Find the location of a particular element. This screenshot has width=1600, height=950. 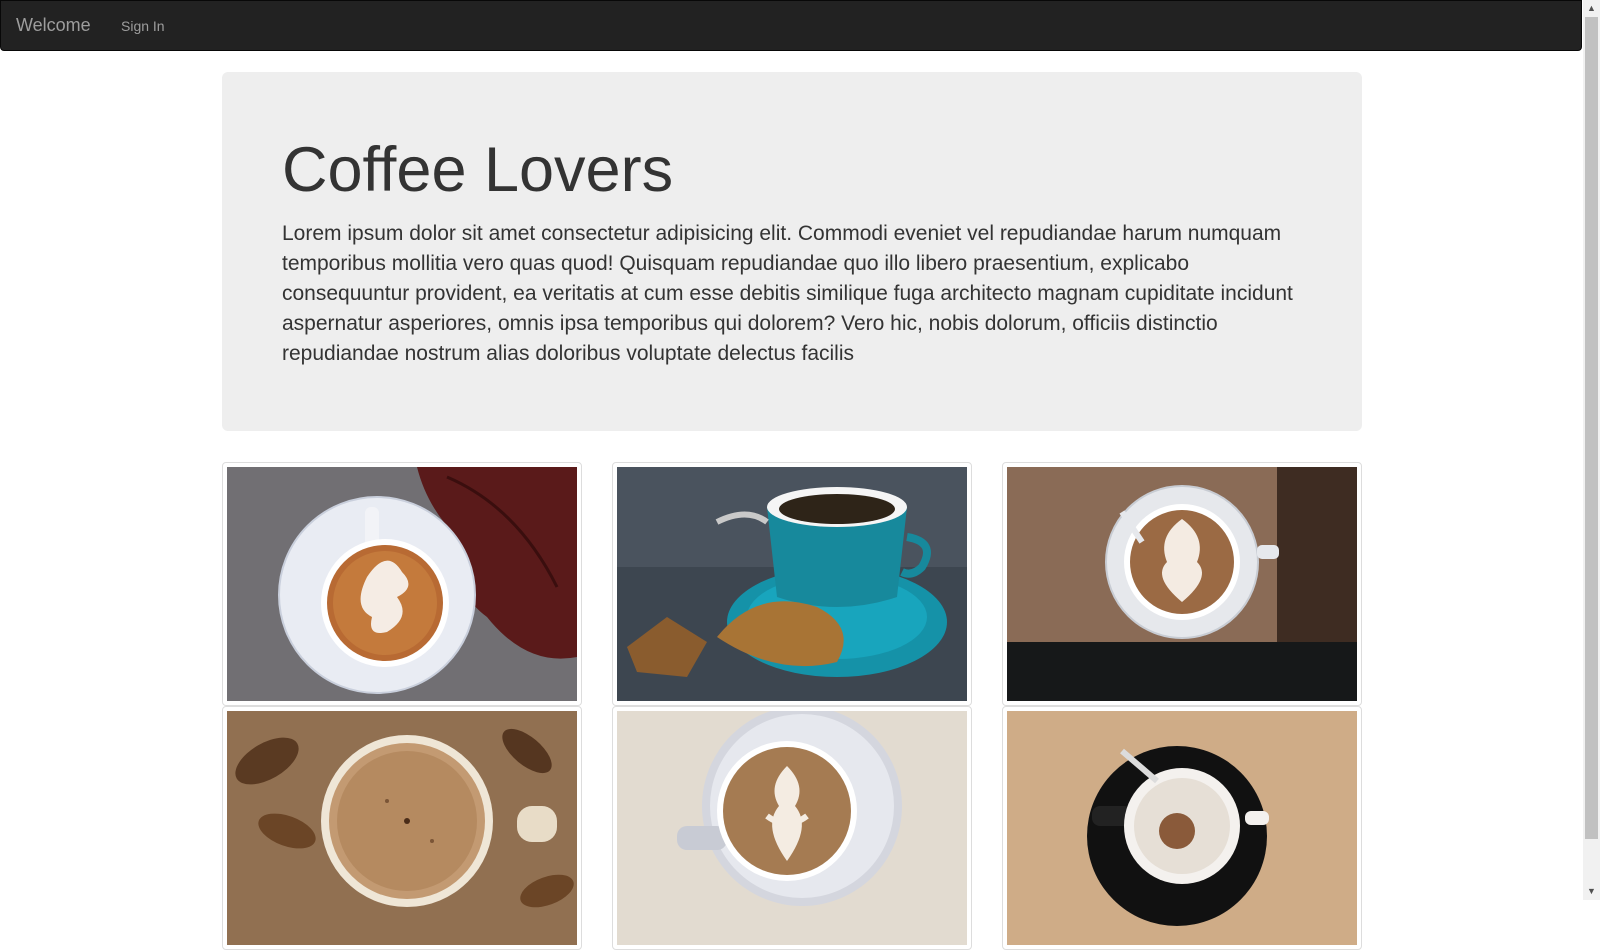

page-title: Coffee Lovers is located at coordinates (478, 170).